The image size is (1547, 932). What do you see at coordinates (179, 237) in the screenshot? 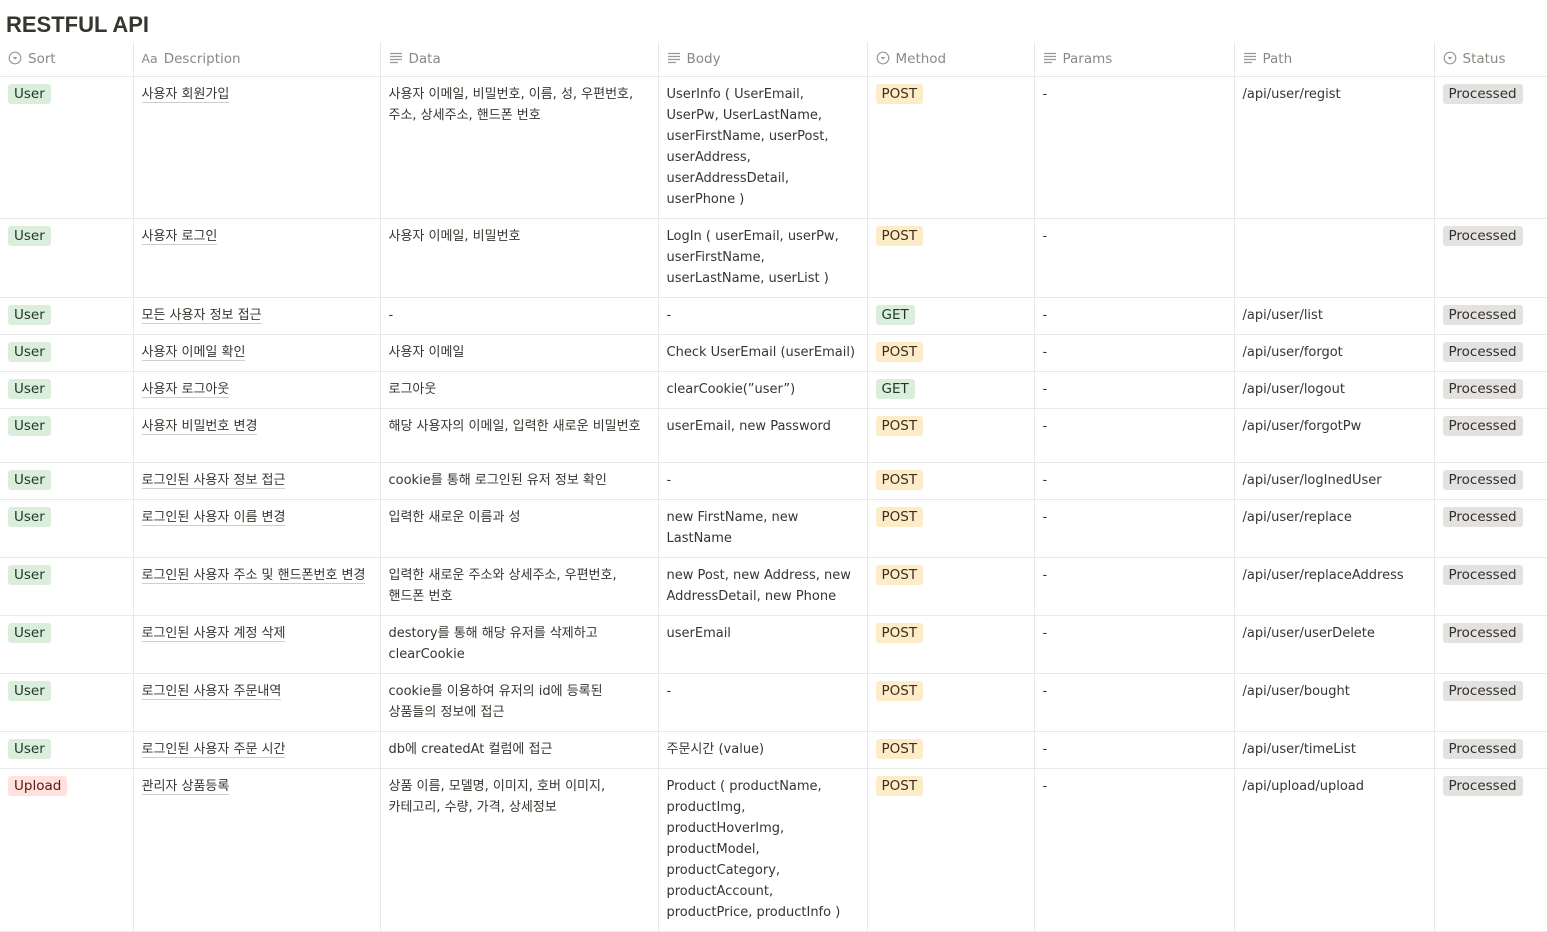
I see `row-title-link: 사용자 로그인` at bounding box center [179, 237].